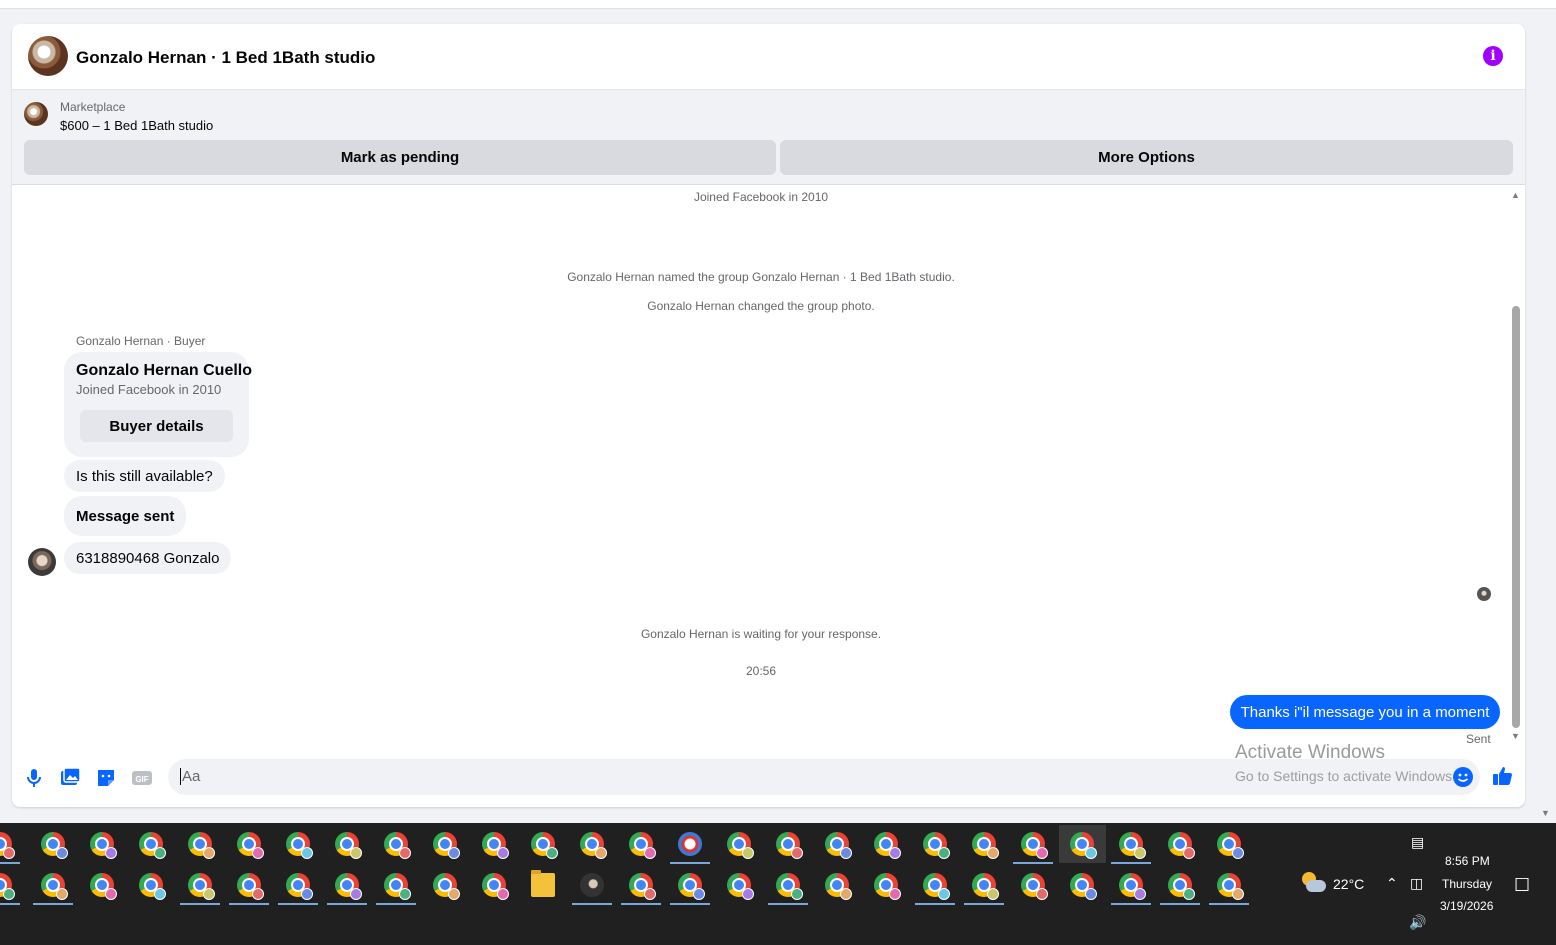  I want to click on scroll-down-arrow-icon: ▼, so click(1515, 736).